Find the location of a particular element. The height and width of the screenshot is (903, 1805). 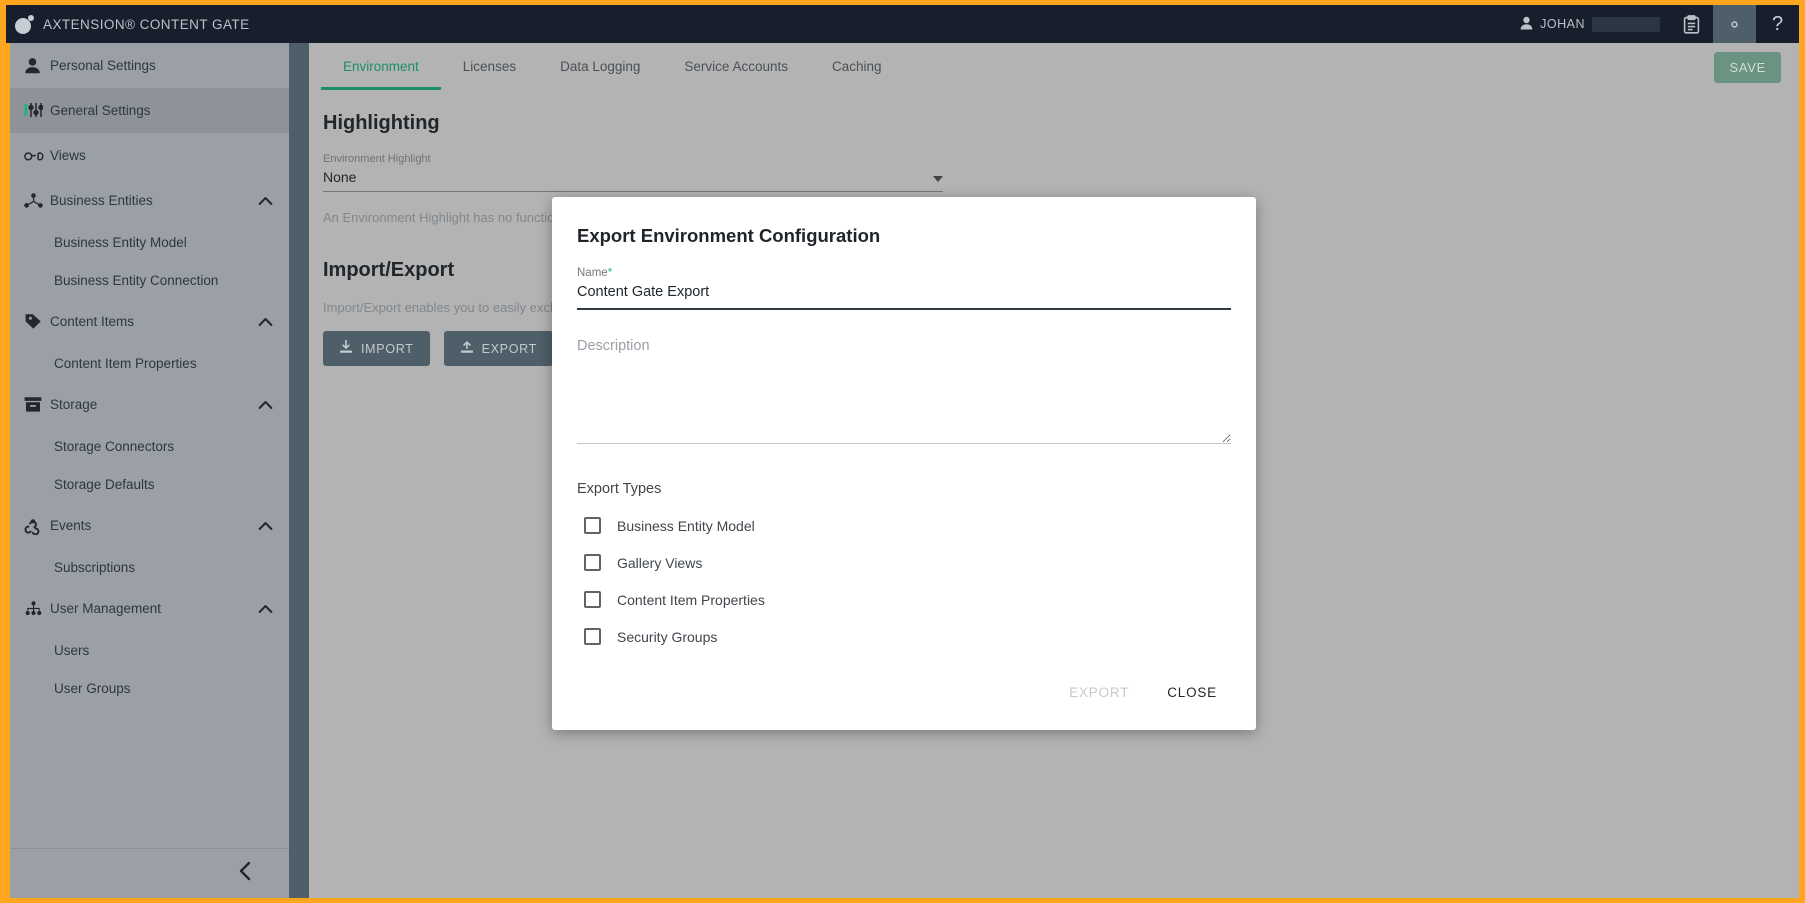

dialog-actions: EXPORT CLOSE is located at coordinates (904, 692).